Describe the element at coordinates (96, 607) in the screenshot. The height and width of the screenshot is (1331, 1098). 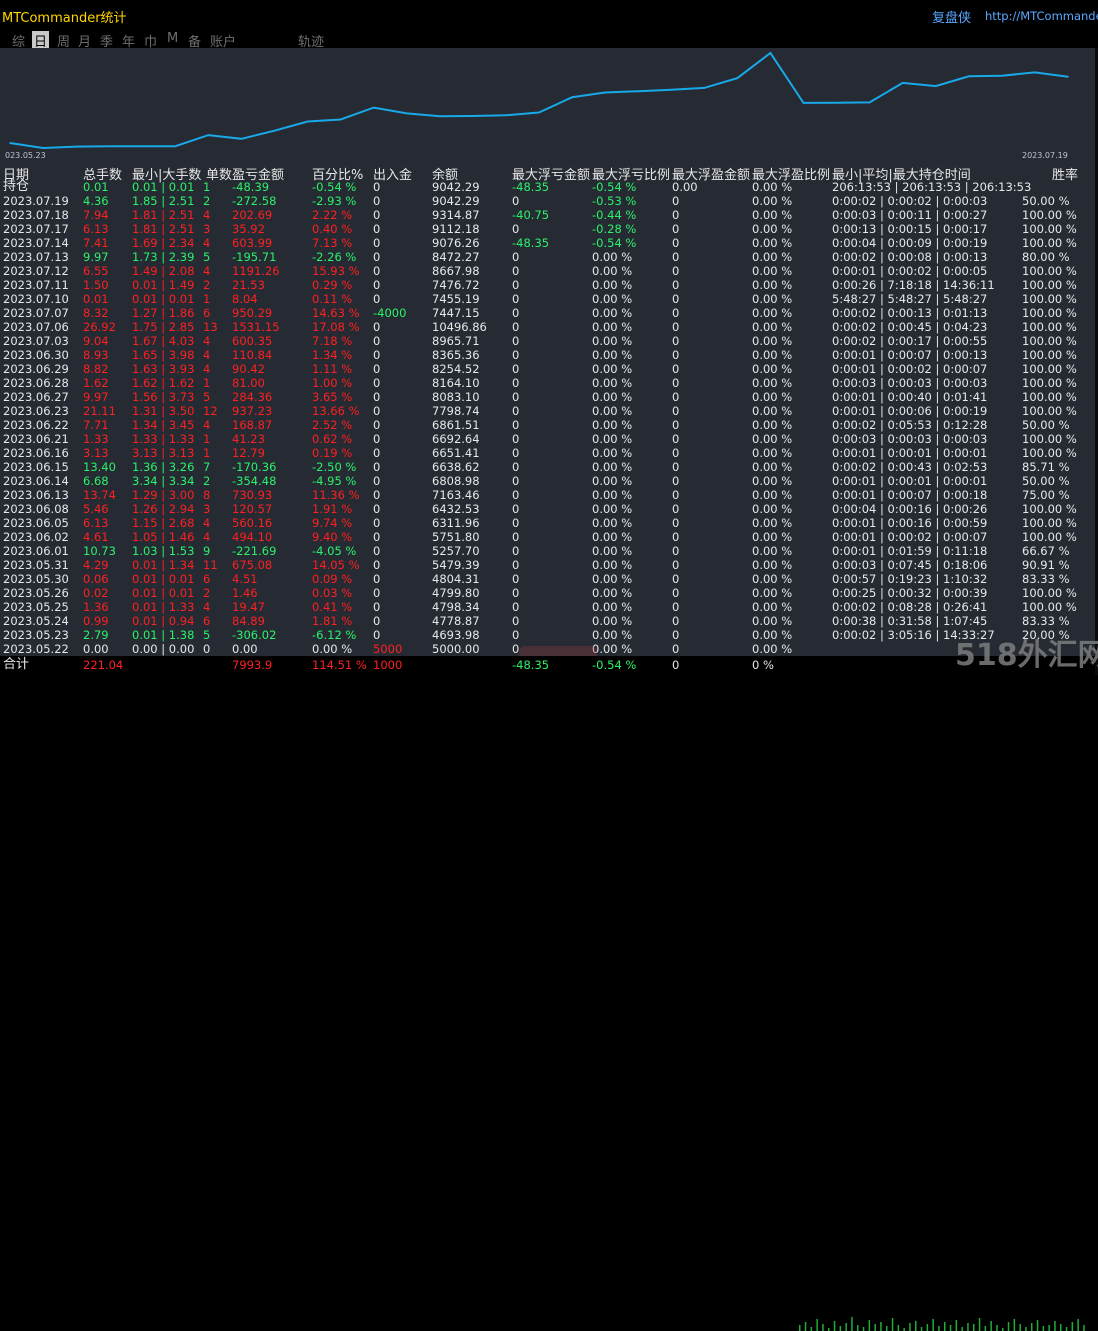
I see `cell-total-lots: 1.36` at that location.